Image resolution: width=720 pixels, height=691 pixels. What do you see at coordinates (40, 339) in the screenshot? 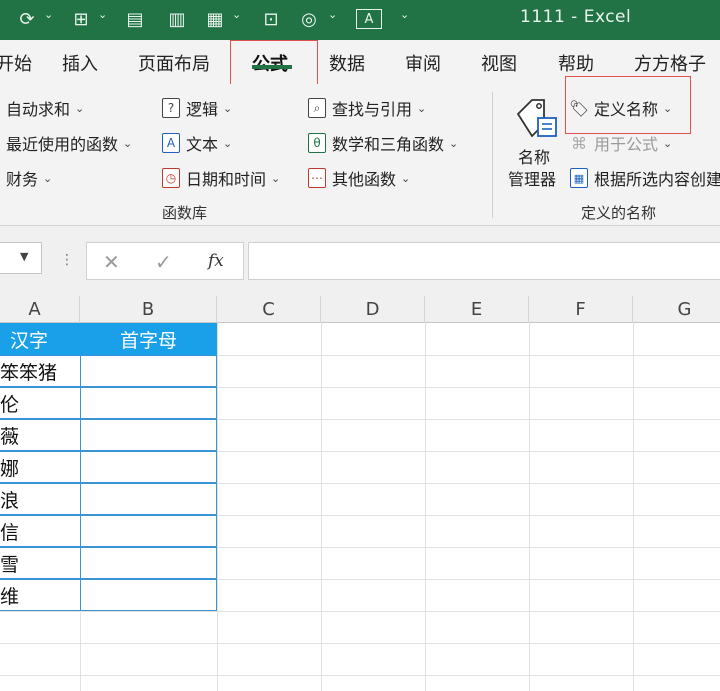
I see `header-cell-a: 汉字` at bounding box center [40, 339].